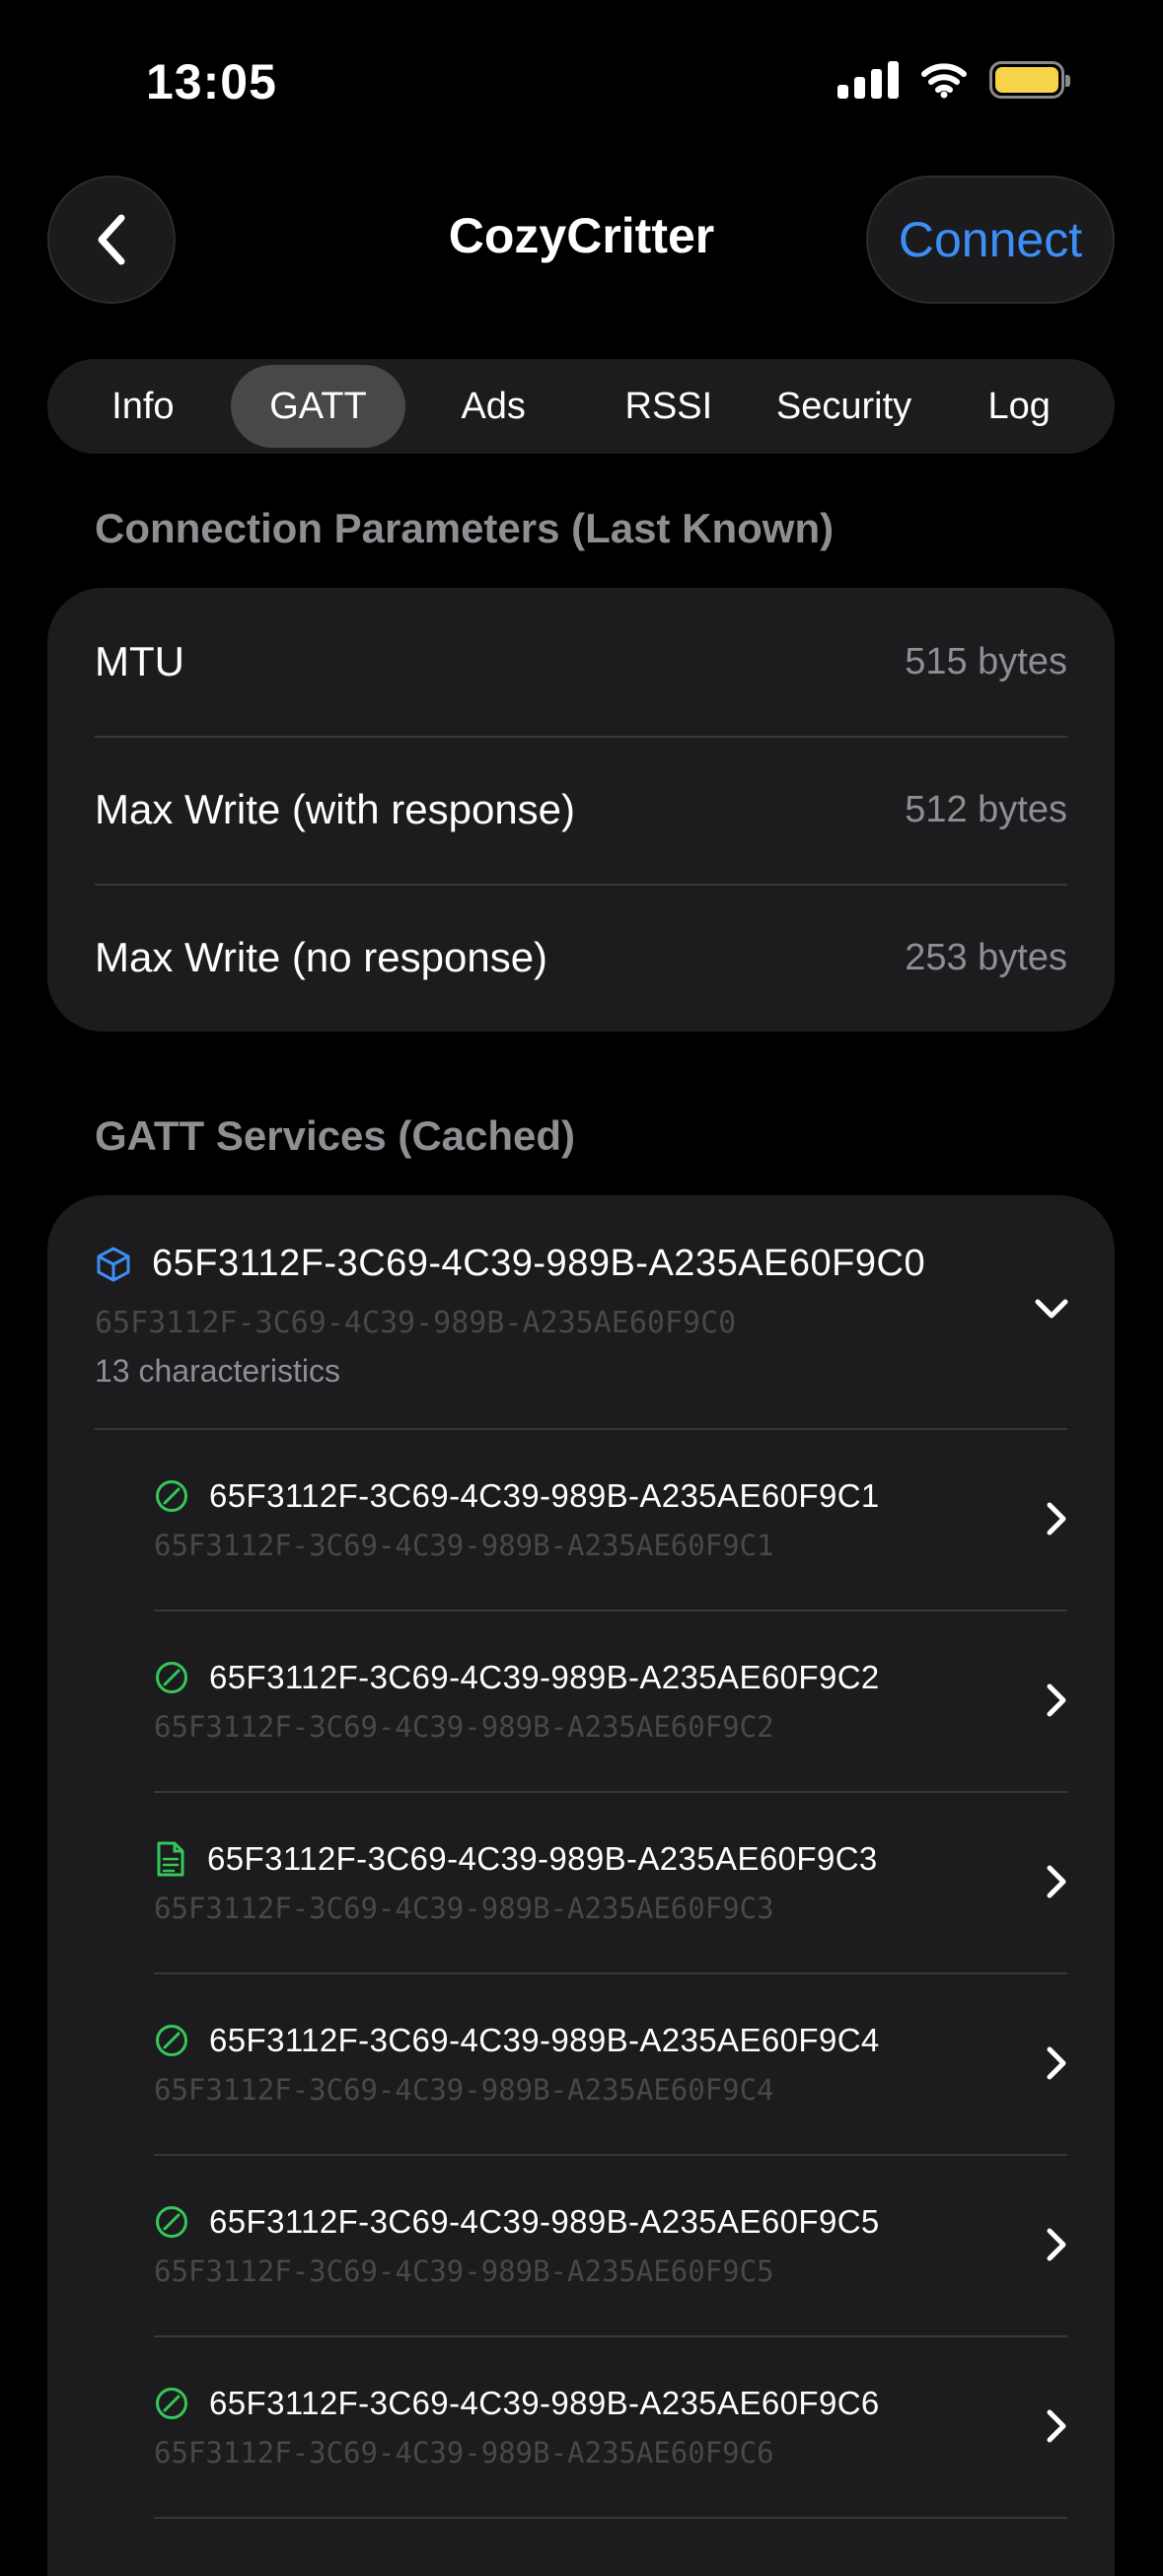 The height and width of the screenshot is (2576, 1163). Describe the element at coordinates (1051, 1309) in the screenshot. I see `chevron-down-icon` at that location.